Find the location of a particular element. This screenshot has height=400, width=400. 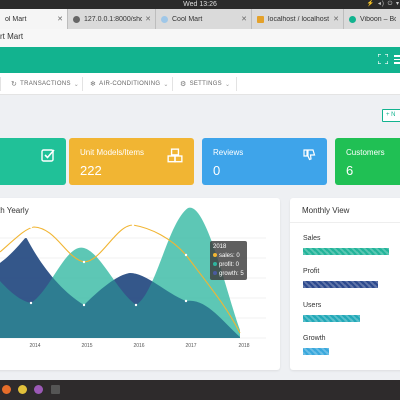

thumbs-down-icon is located at coordinates (309, 155).